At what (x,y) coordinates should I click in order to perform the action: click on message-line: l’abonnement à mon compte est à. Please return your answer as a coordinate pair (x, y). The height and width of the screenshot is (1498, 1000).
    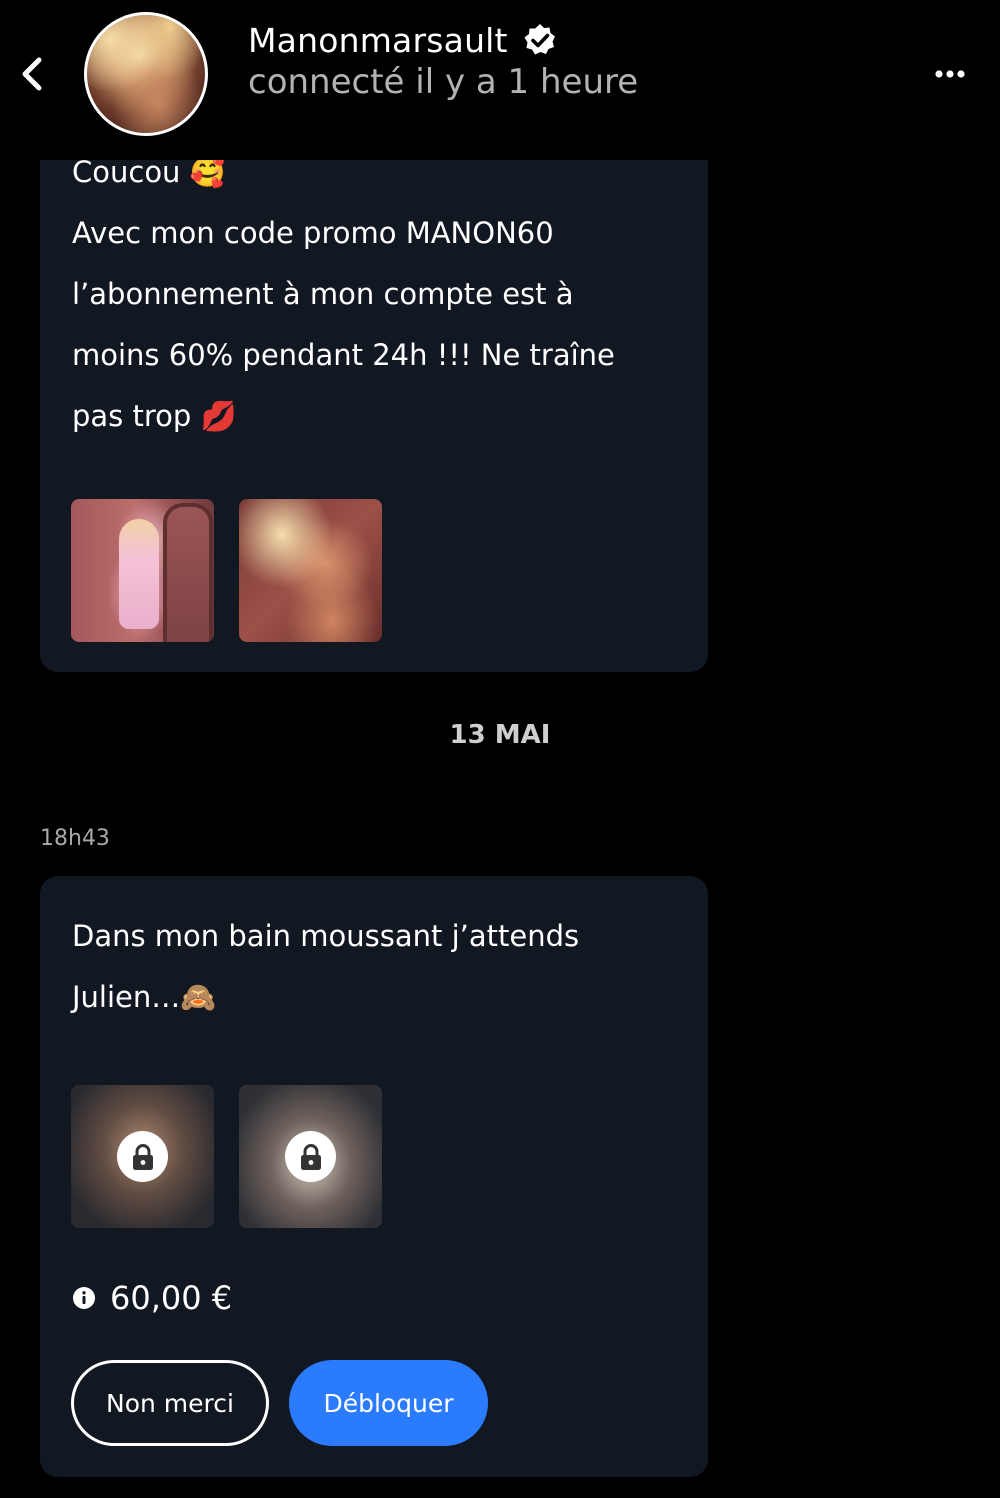
    Looking at the image, I should click on (323, 294).